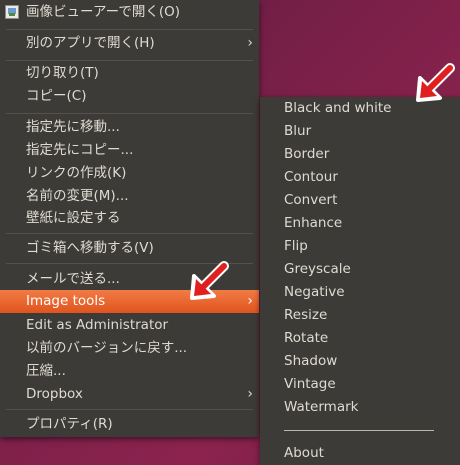 This screenshot has height=465, width=460. Describe the element at coordinates (56, 96) in the screenshot. I see `menu-item-label: コピー(C)` at that location.